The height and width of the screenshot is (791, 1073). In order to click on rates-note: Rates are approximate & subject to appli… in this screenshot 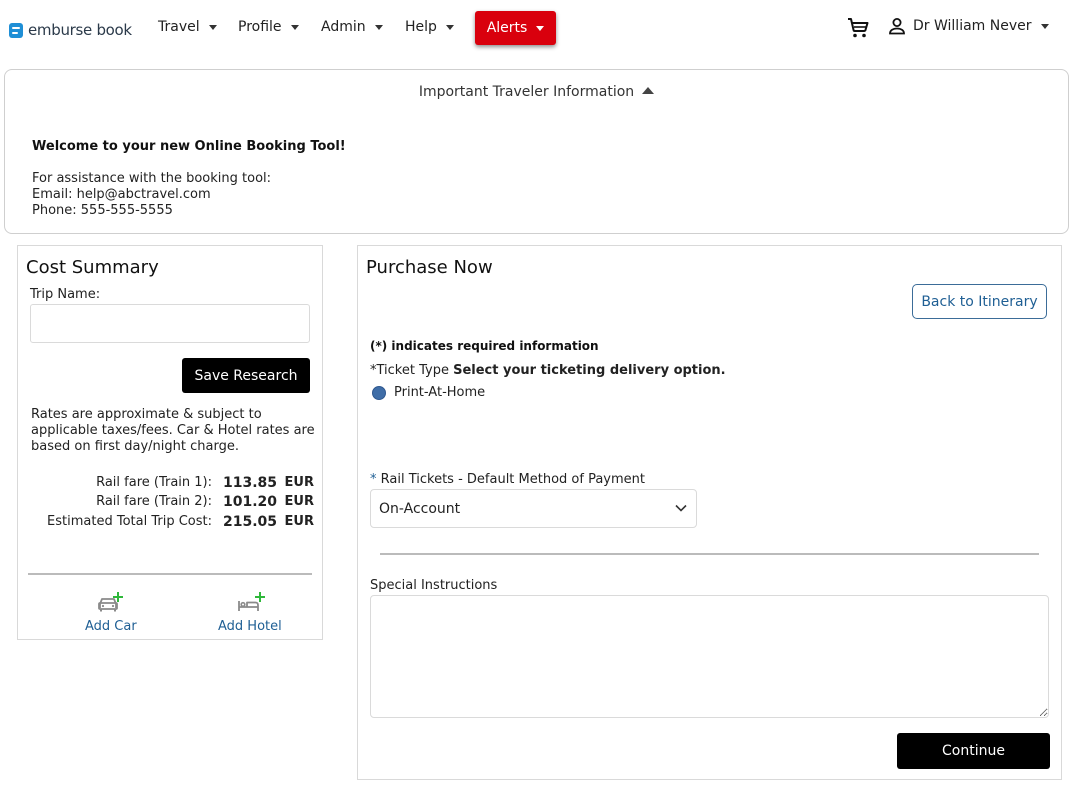, I will do `click(173, 430)`.